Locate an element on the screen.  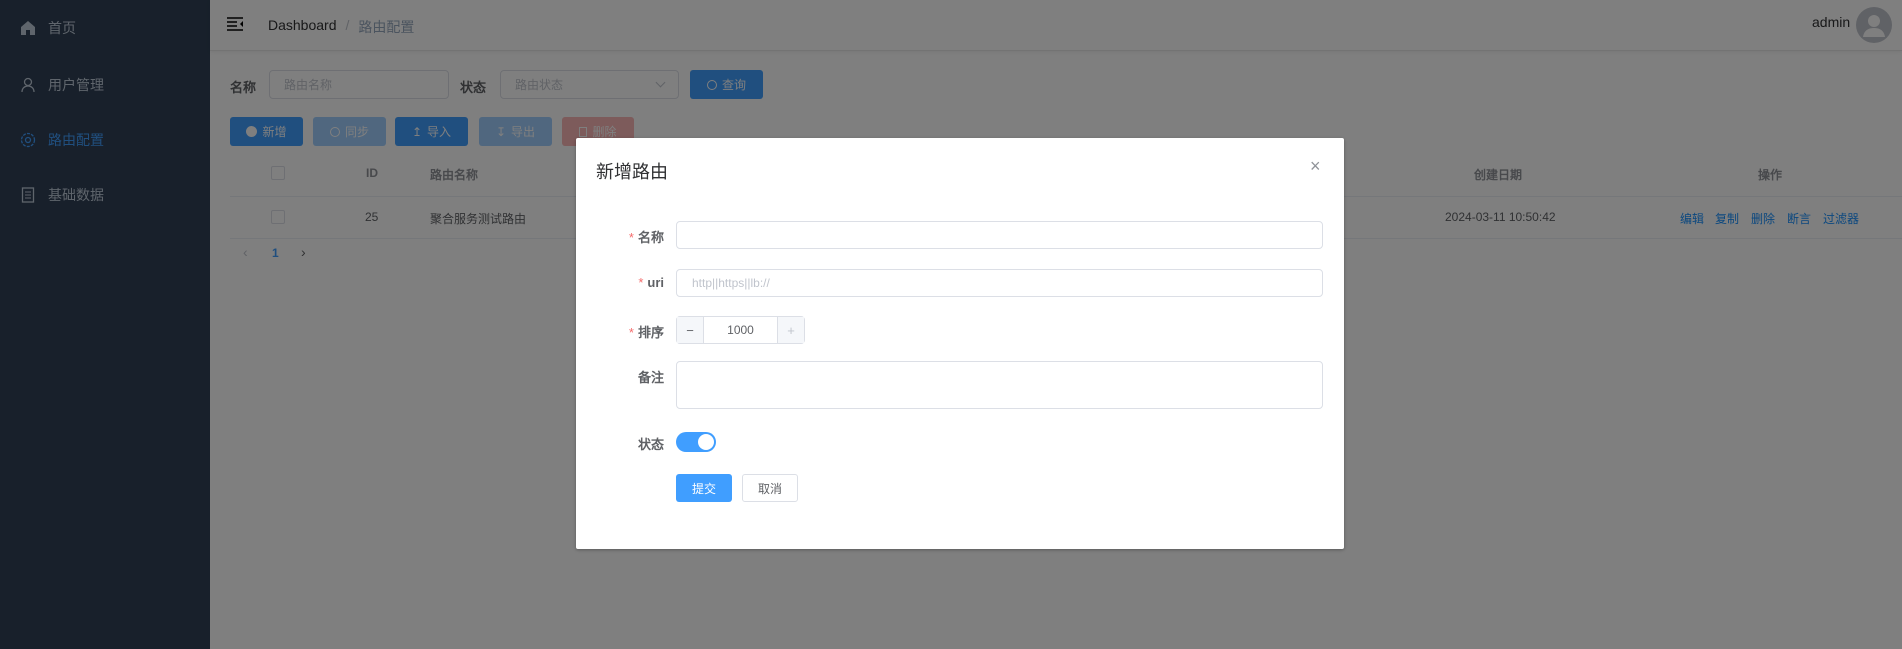
name-input is located at coordinates (999, 235).